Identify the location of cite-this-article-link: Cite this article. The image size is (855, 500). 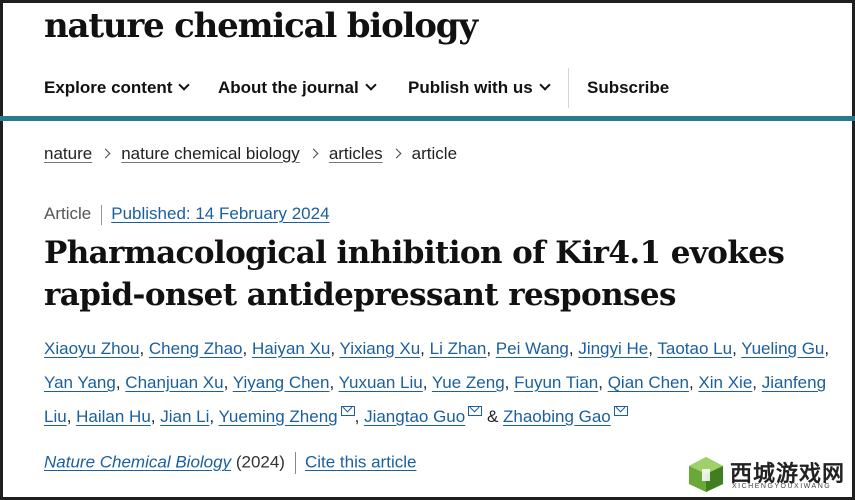
(360, 461).